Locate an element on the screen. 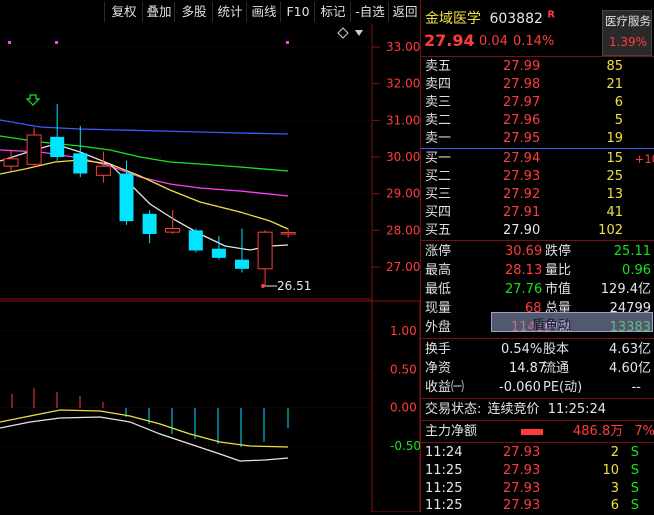 This screenshot has width=654, height=515. draw-line-button: 画线 is located at coordinates (263, 12).